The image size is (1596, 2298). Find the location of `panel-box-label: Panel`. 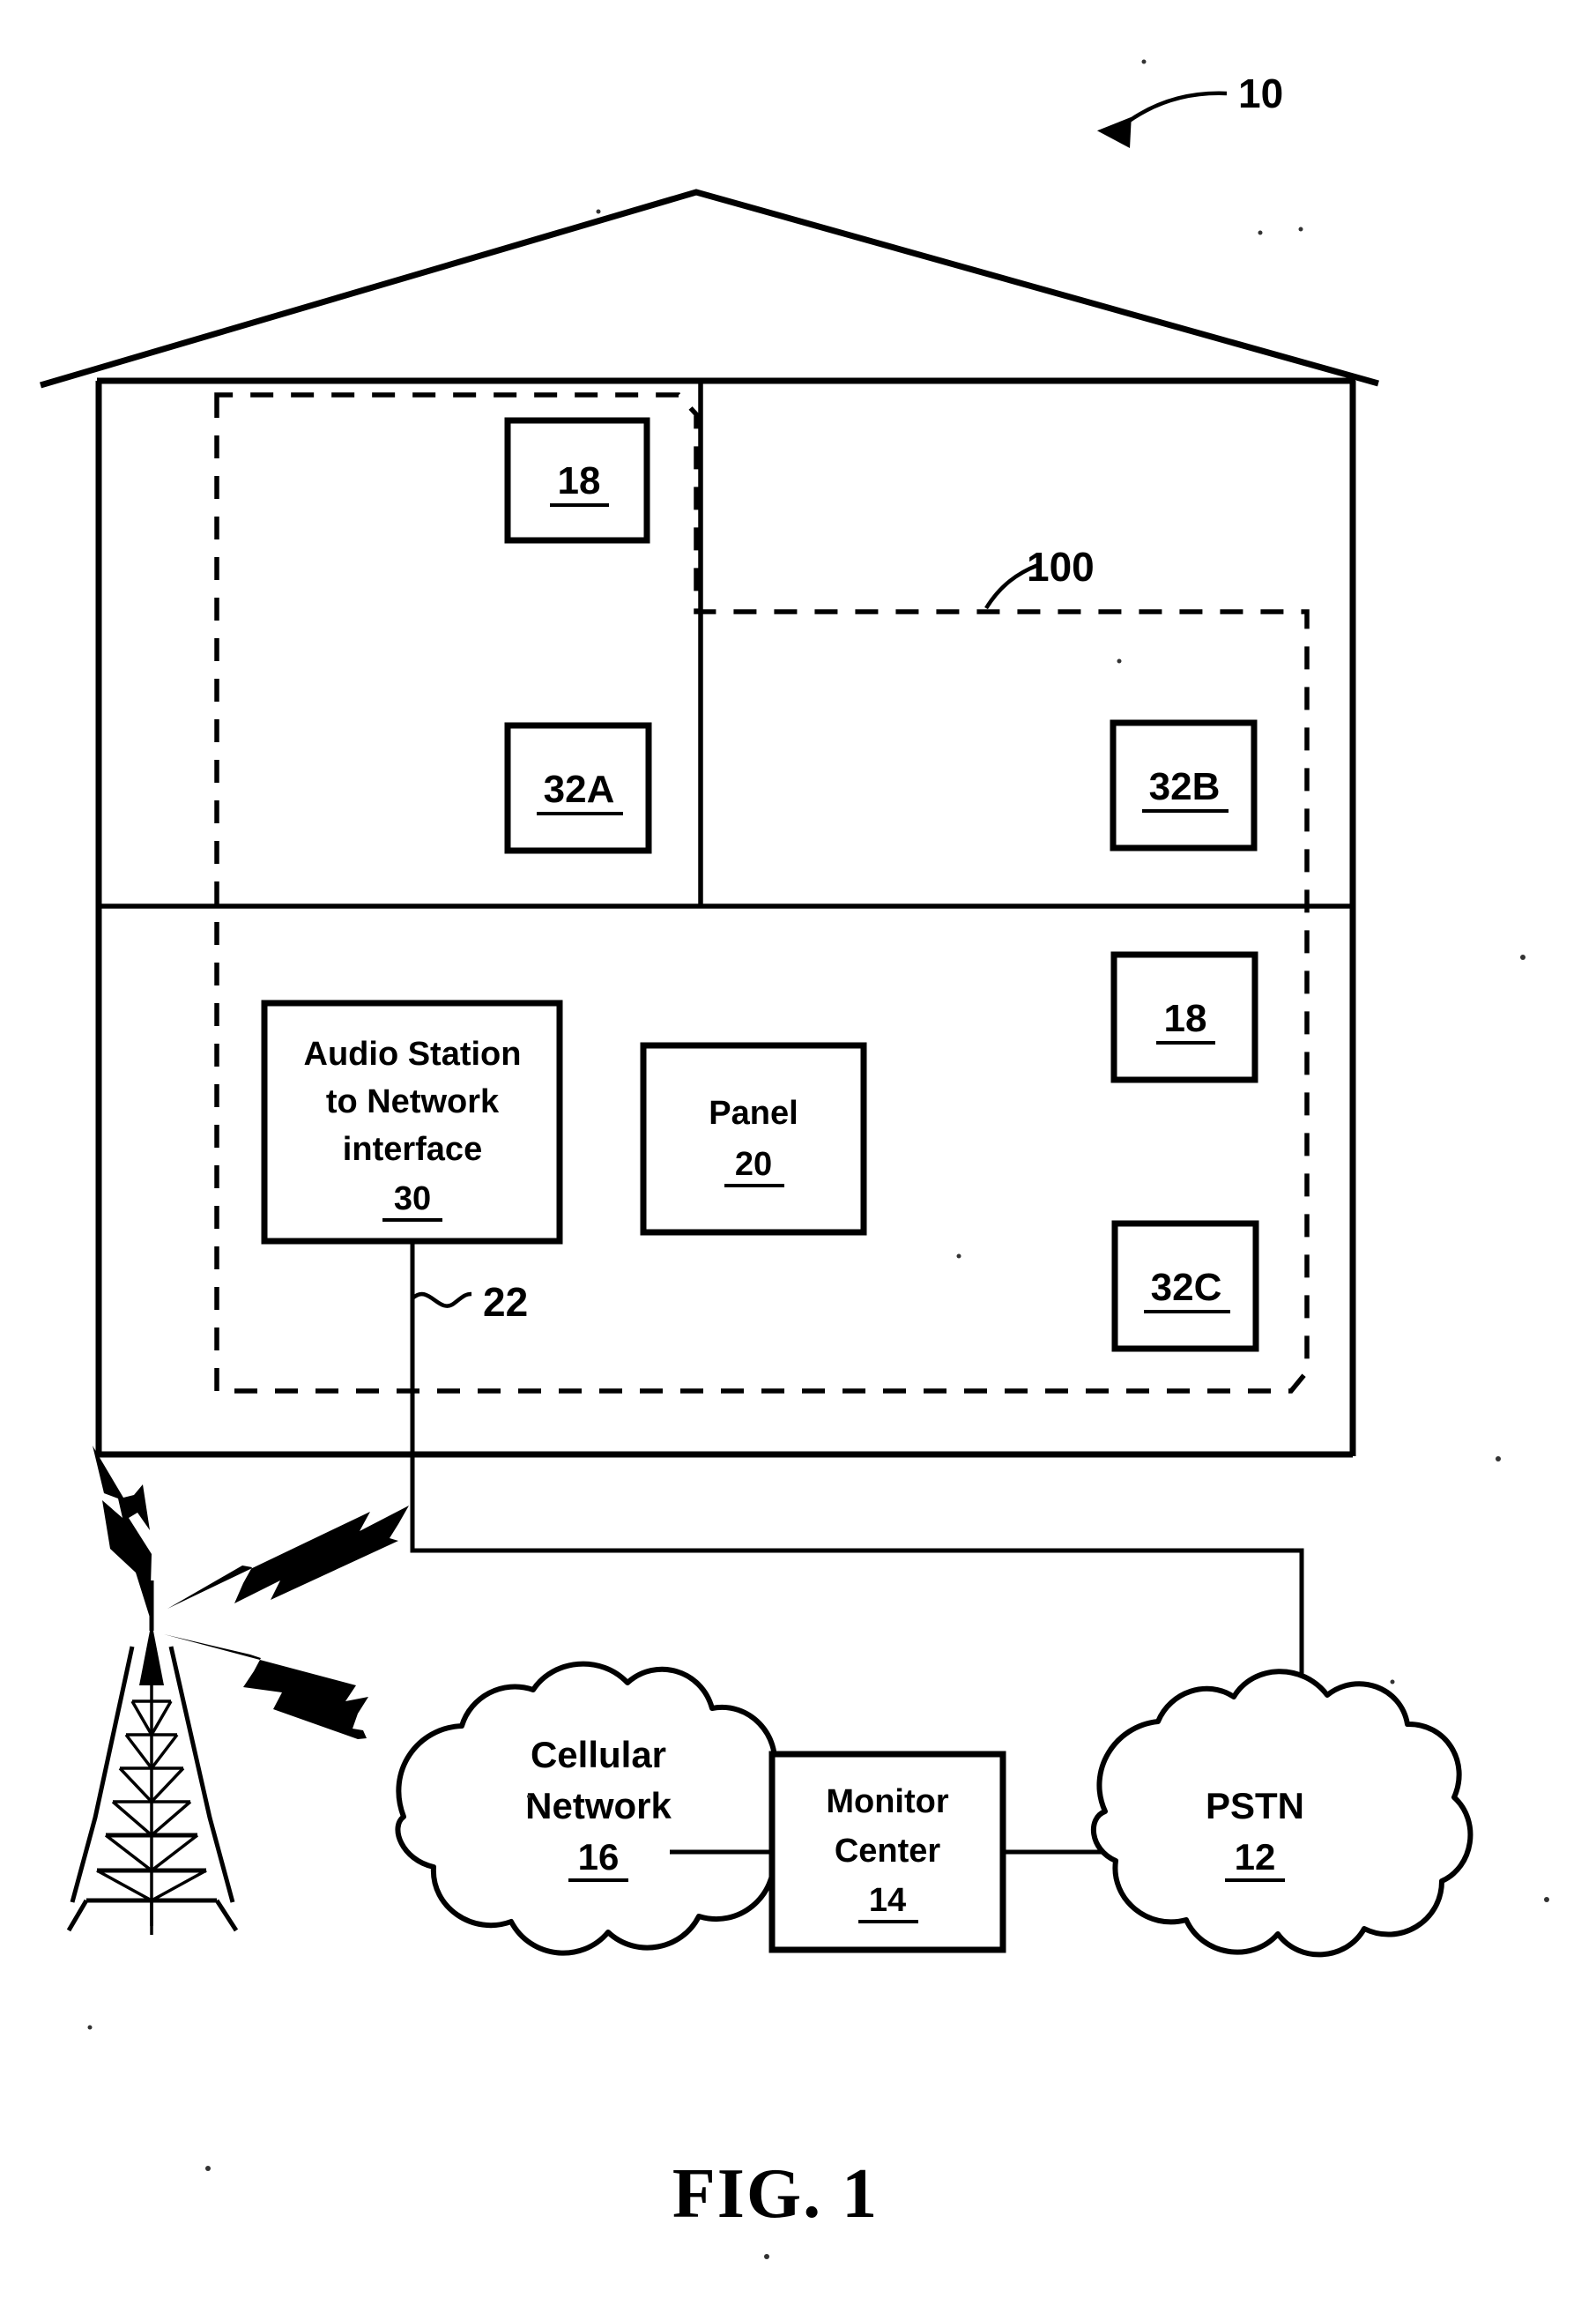

panel-box-label: Panel is located at coordinates (753, 1113).